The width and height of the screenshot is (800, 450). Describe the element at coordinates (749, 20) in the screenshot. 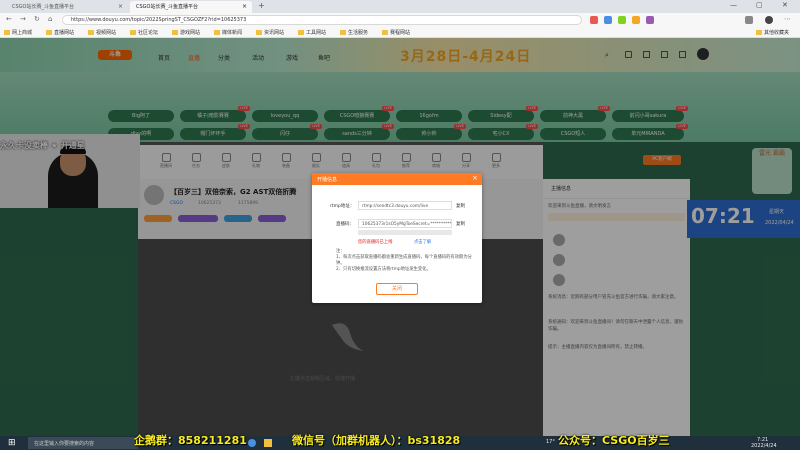

I see `collections-icon` at that location.